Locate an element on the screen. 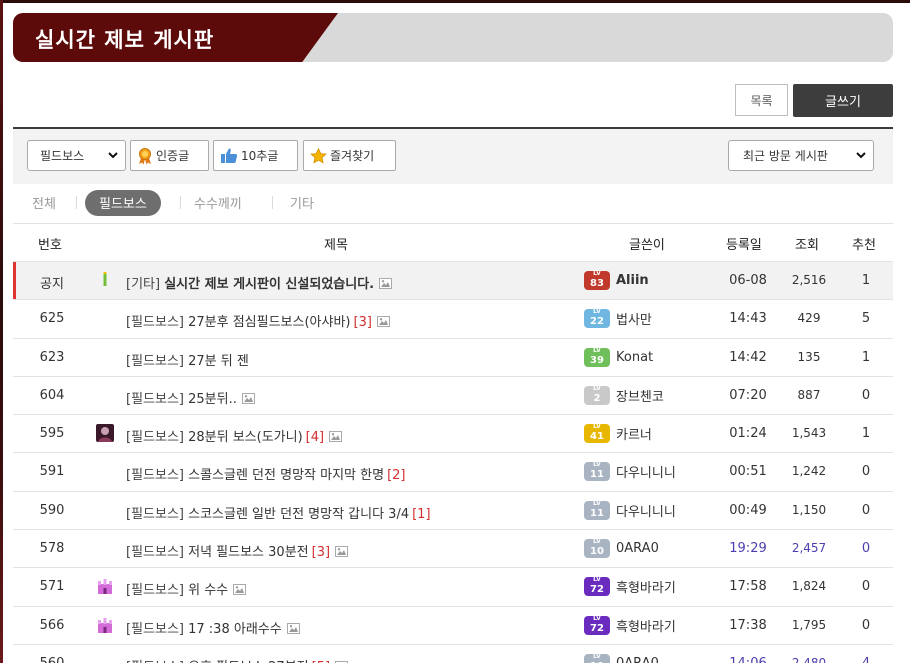 This screenshot has width=910, height=663. post-title-link: [필드보스] 스콜스글렌 던전 명망작 마지막 한명 [2] is located at coordinates (265, 473).